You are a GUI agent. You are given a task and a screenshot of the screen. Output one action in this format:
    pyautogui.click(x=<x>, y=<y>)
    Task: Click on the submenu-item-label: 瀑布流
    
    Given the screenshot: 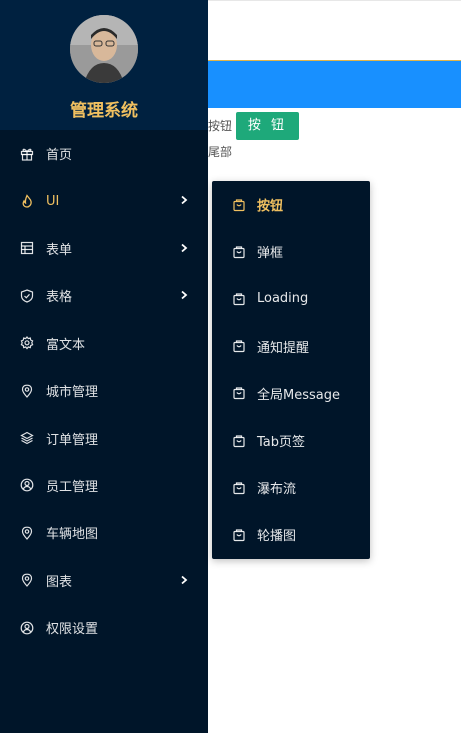 What is the action you would take?
    pyautogui.click(x=277, y=490)
    